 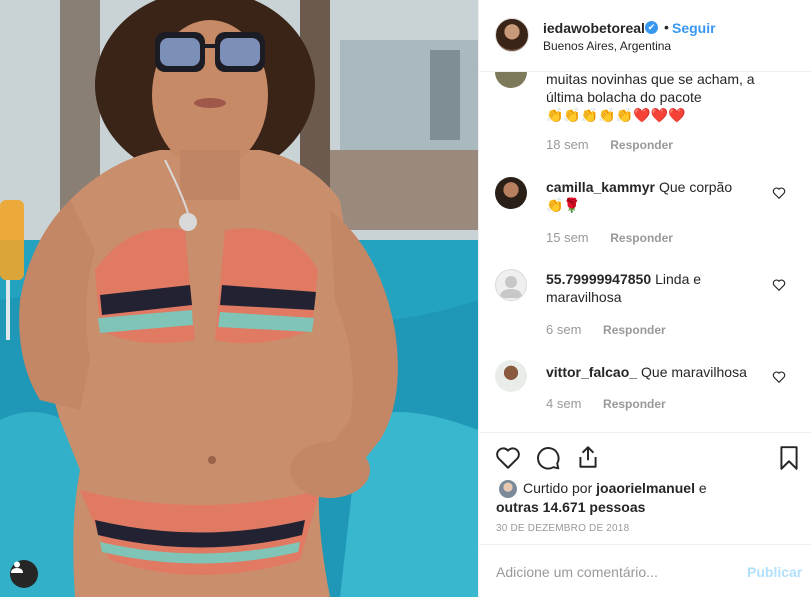 I want to click on comment-meta: 15 sem Responder, so click(x=609, y=237).